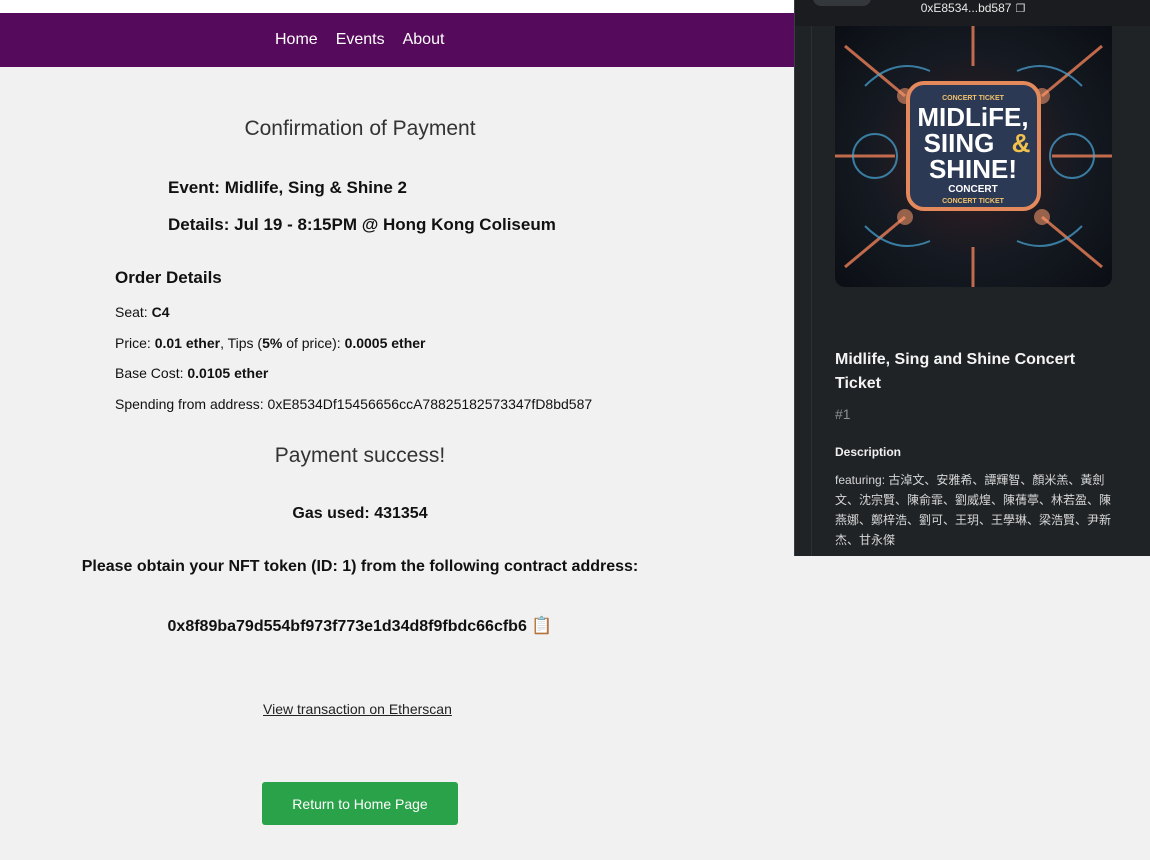  I want to click on event-label: Event:, so click(194, 187).